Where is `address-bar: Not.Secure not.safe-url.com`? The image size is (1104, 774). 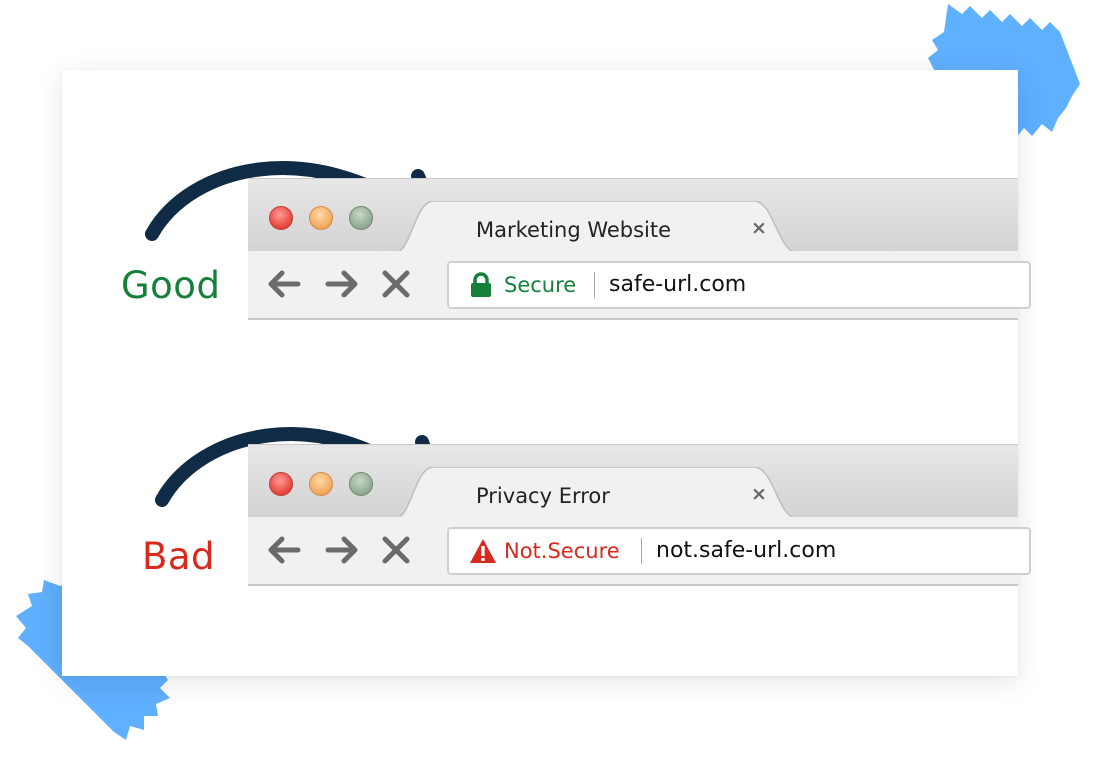
address-bar: Not.Secure not.safe-url.com is located at coordinates (739, 551).